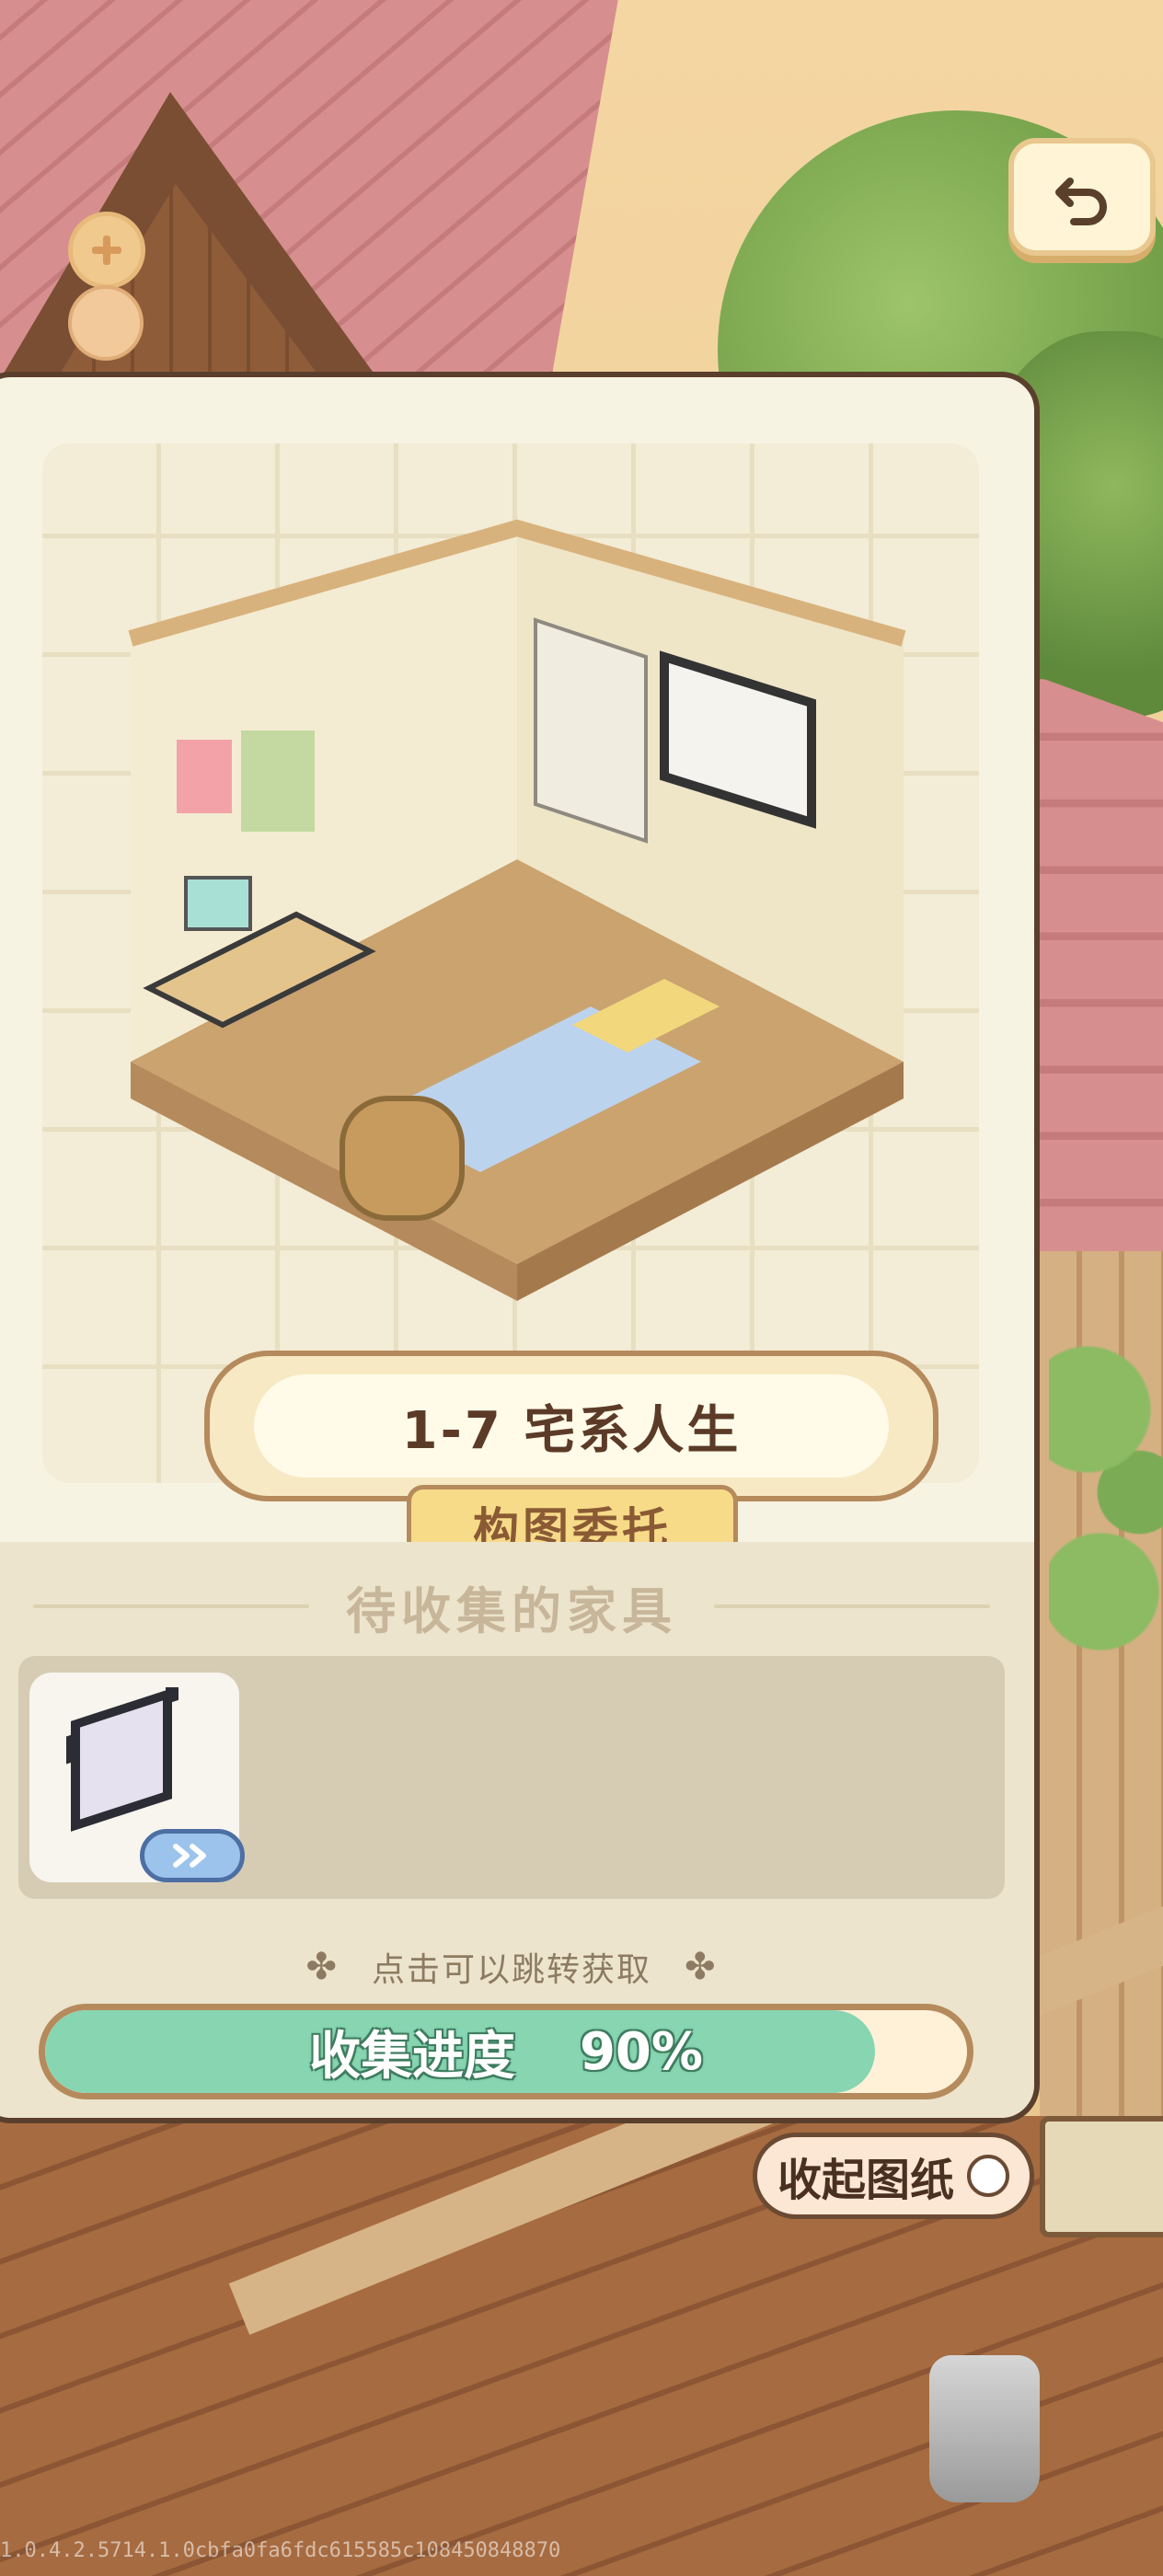  What do you see at coordinates (1097, 1012) in the screenshot?
I see `roof-right` at bounding box center [1097, 1012].